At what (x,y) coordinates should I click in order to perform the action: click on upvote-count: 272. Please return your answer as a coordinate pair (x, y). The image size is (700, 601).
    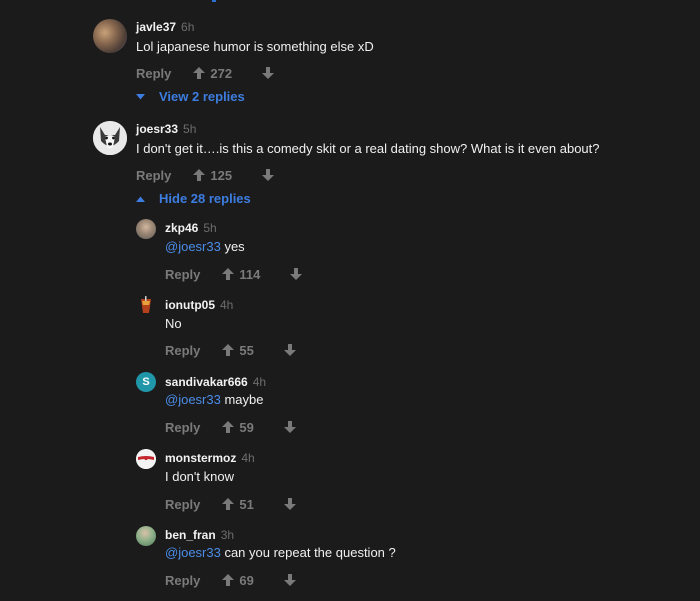
    Looking at the image, I should click on (221, 73).